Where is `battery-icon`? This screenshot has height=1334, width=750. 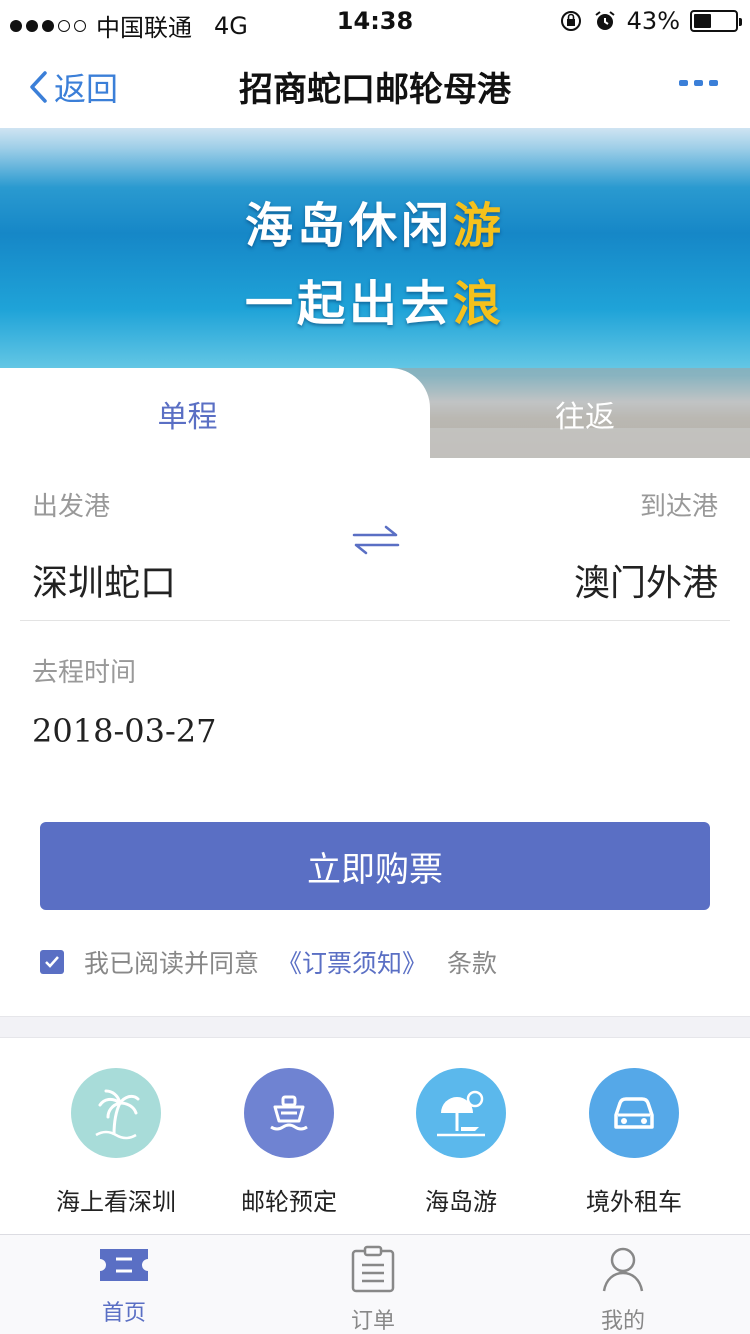 battery-icon is located at coordinates (716, 21).